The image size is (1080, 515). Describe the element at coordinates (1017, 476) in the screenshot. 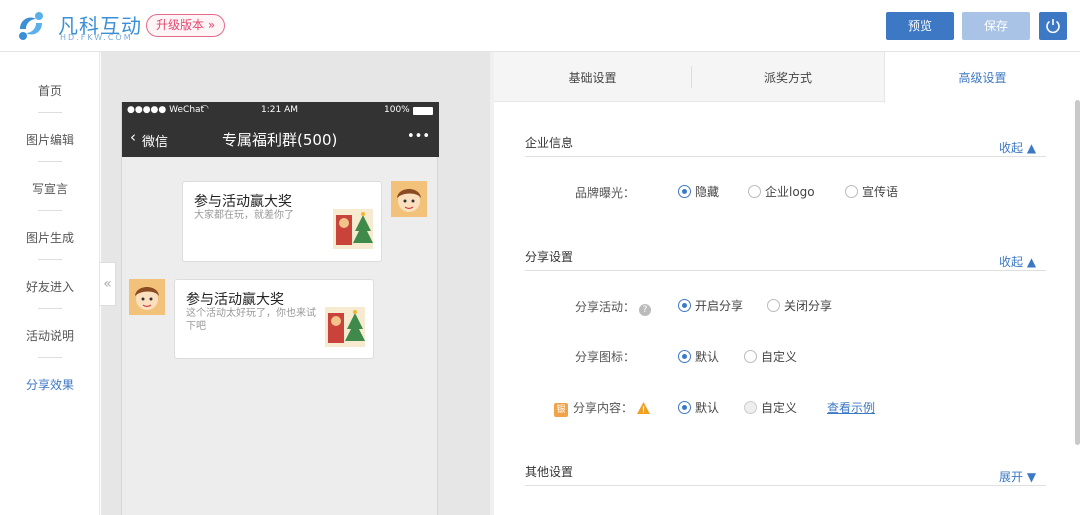

I see `expand-other-toggle: 展开 ▼` at that location.